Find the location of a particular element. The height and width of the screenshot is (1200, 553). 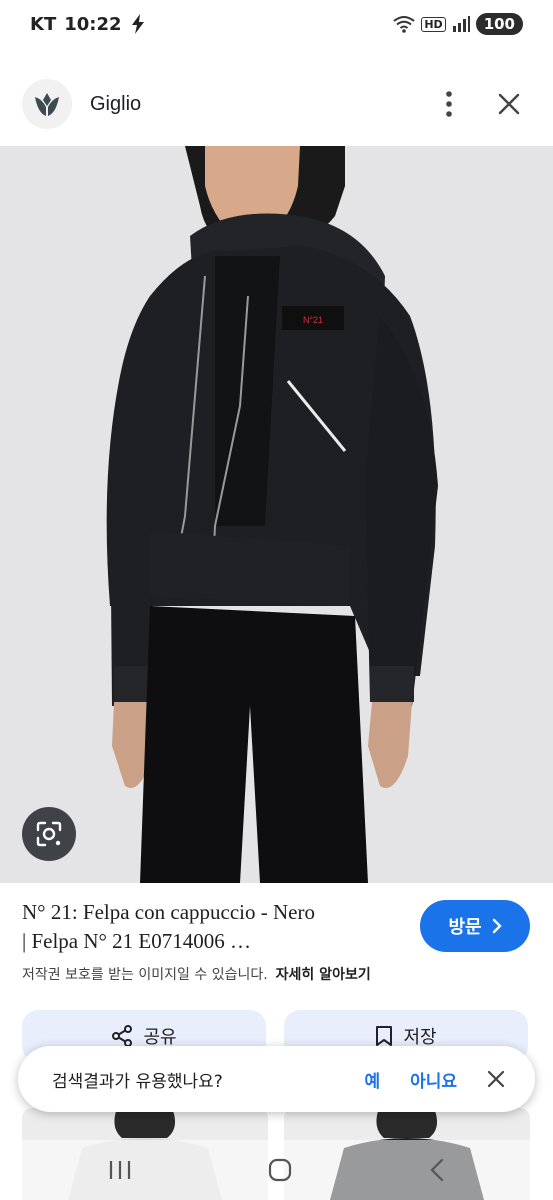

charging-bolt-icon is located at coordinates (137, 24).